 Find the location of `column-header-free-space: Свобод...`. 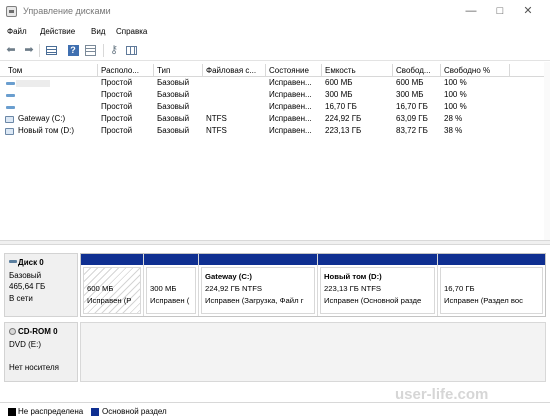

column-header-free-space: Свобод... is located at coordinates (417, 71).